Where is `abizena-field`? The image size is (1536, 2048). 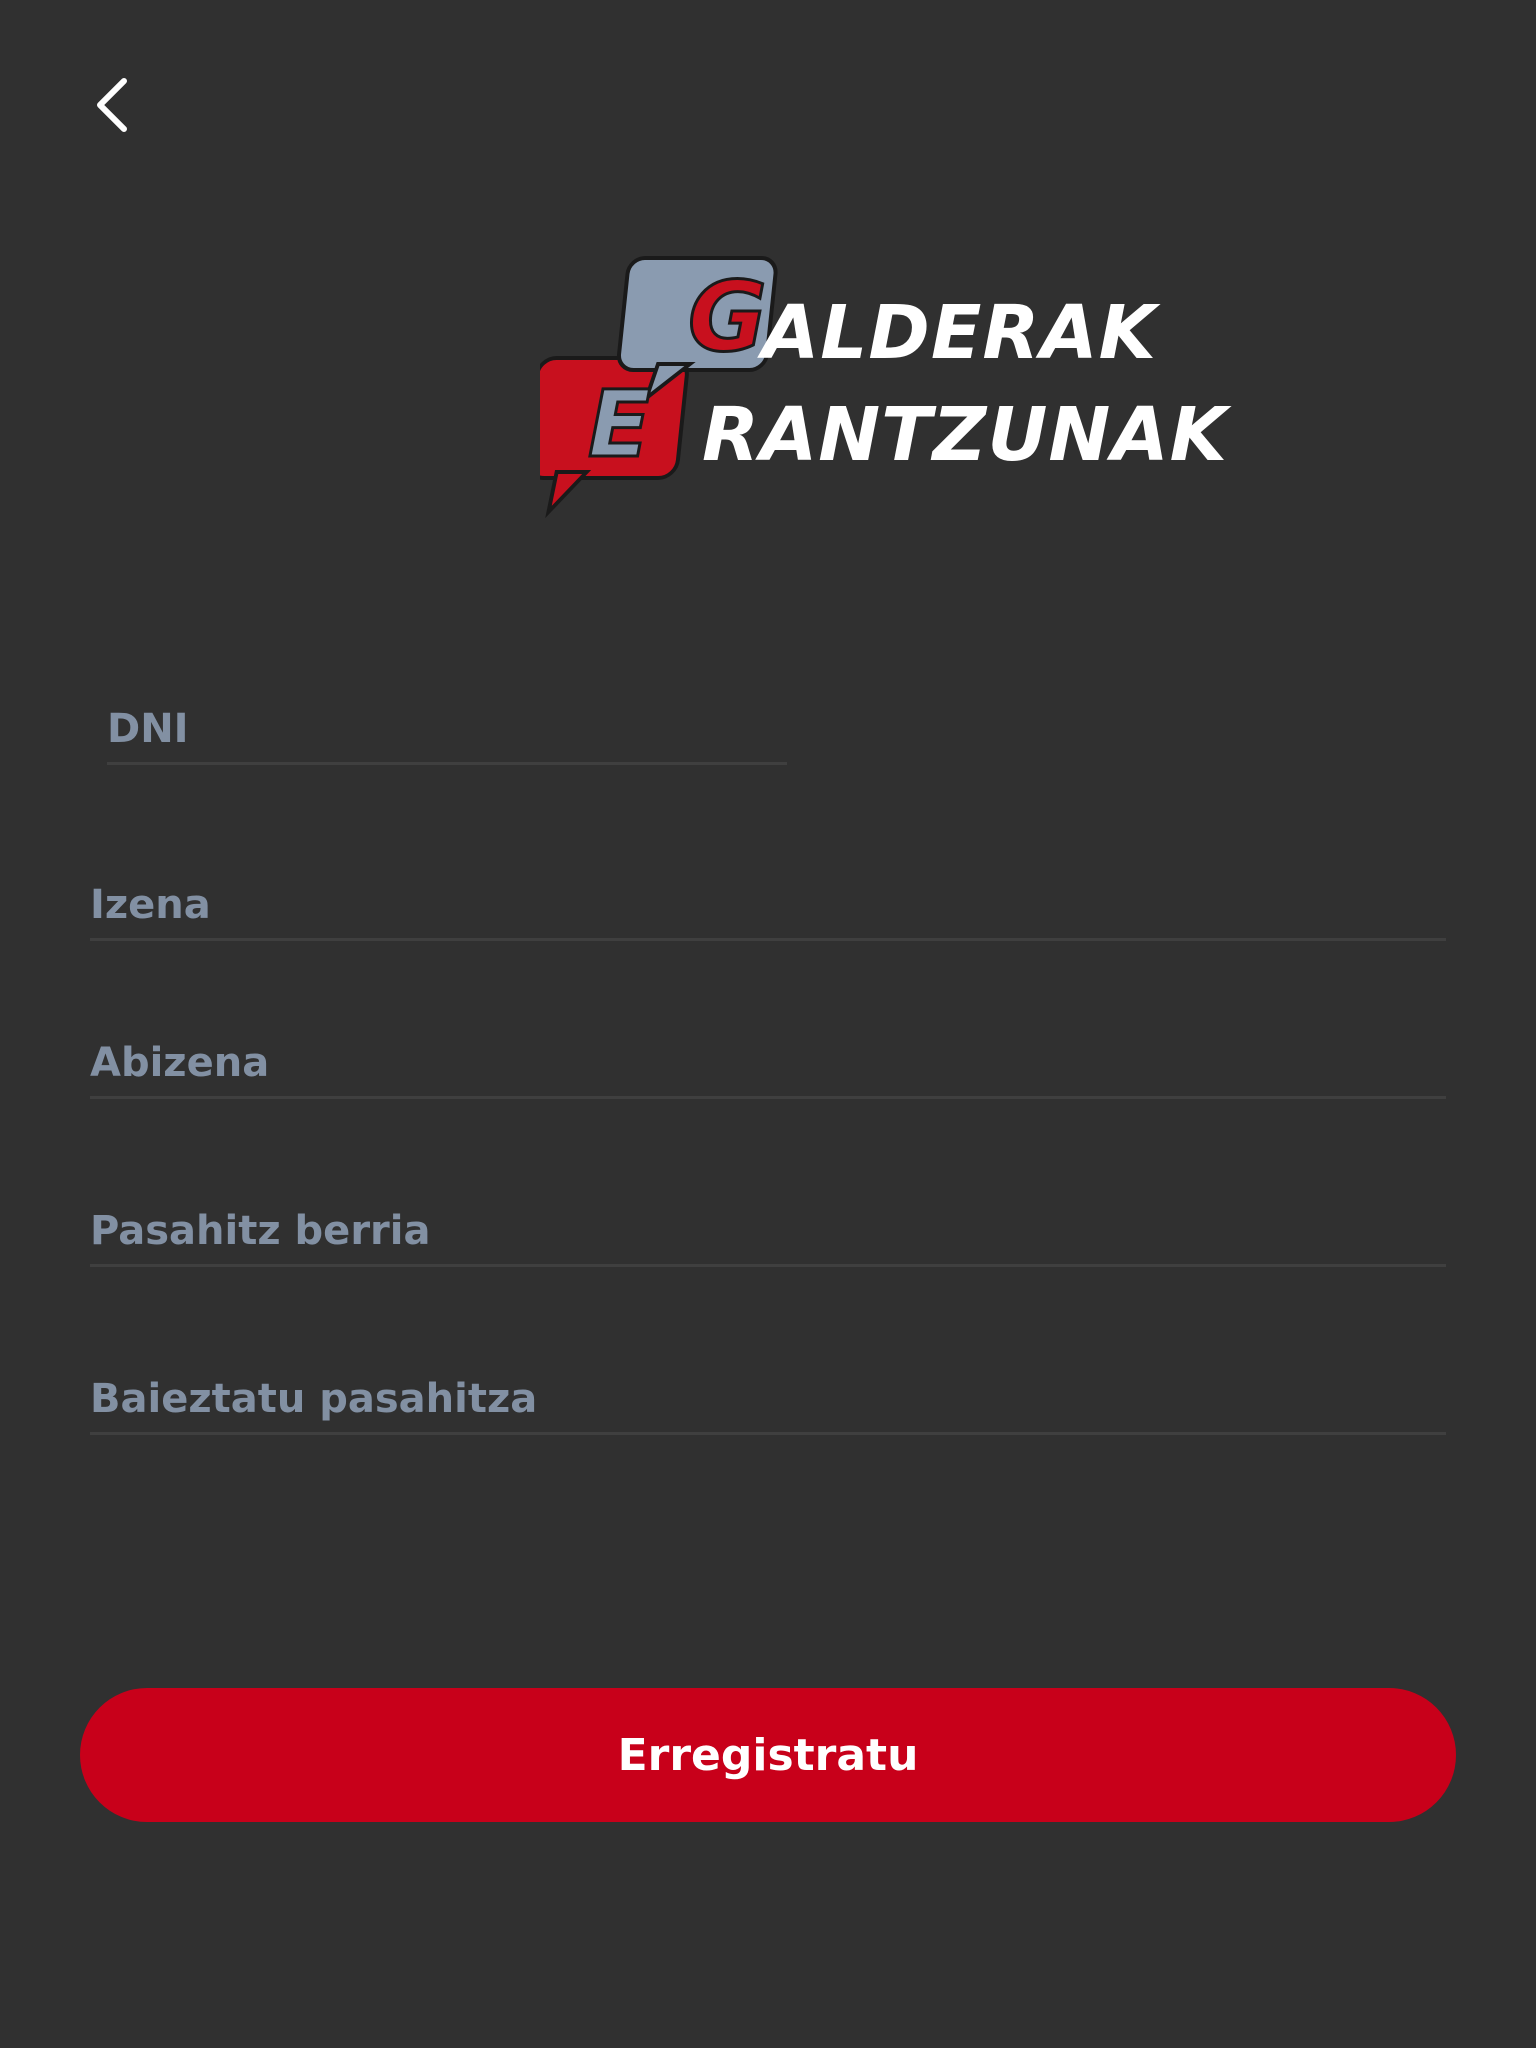 abizena-field is located at coordinates (768, 1062).